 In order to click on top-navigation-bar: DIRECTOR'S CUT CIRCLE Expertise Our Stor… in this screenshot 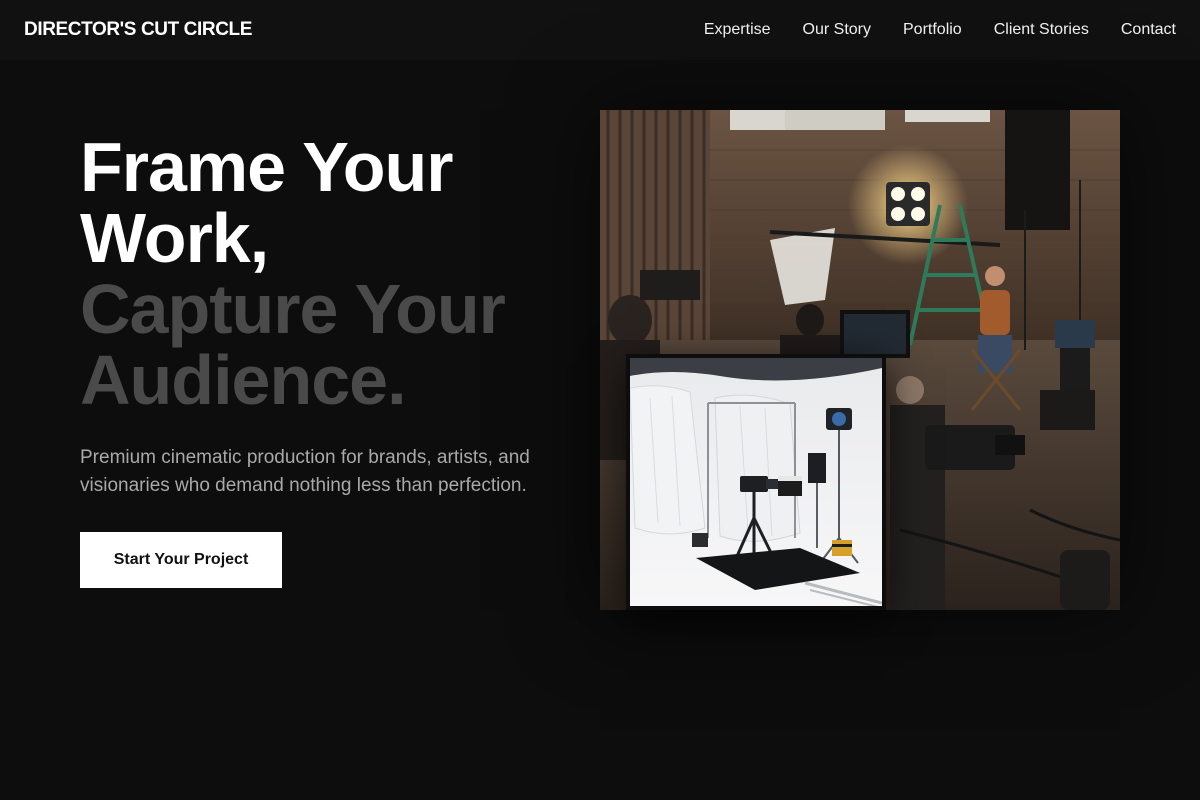, I will do `click(600, 30)`.